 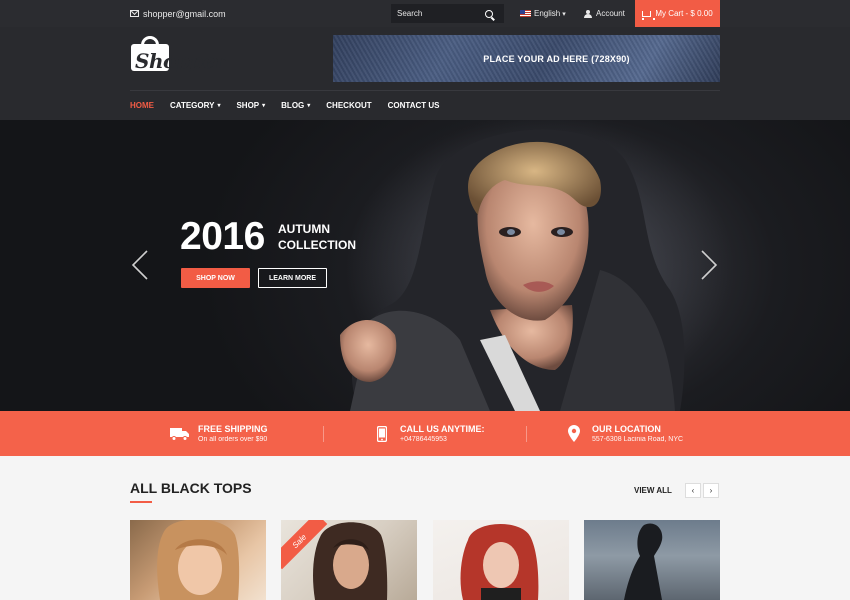 What do you see at coordinates (437, 13) in the screenshot?
I see `search-input` at bounding box center [437, 13].